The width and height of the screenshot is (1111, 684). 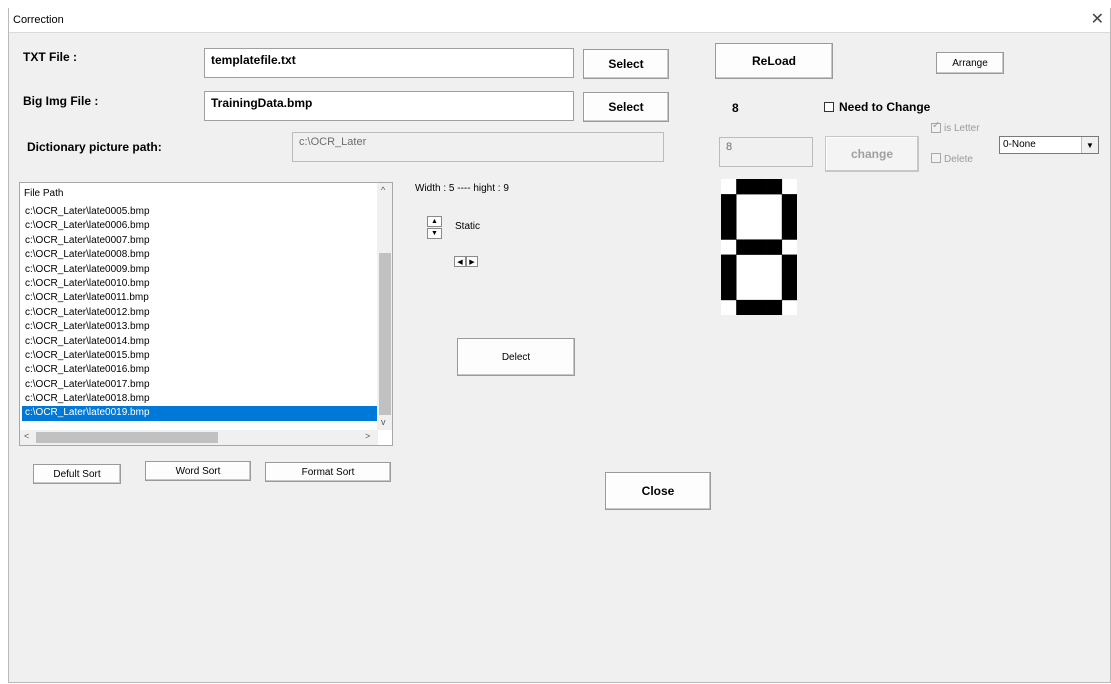 I want to click on txt-select-button: Select, so click(x=626, y=64).